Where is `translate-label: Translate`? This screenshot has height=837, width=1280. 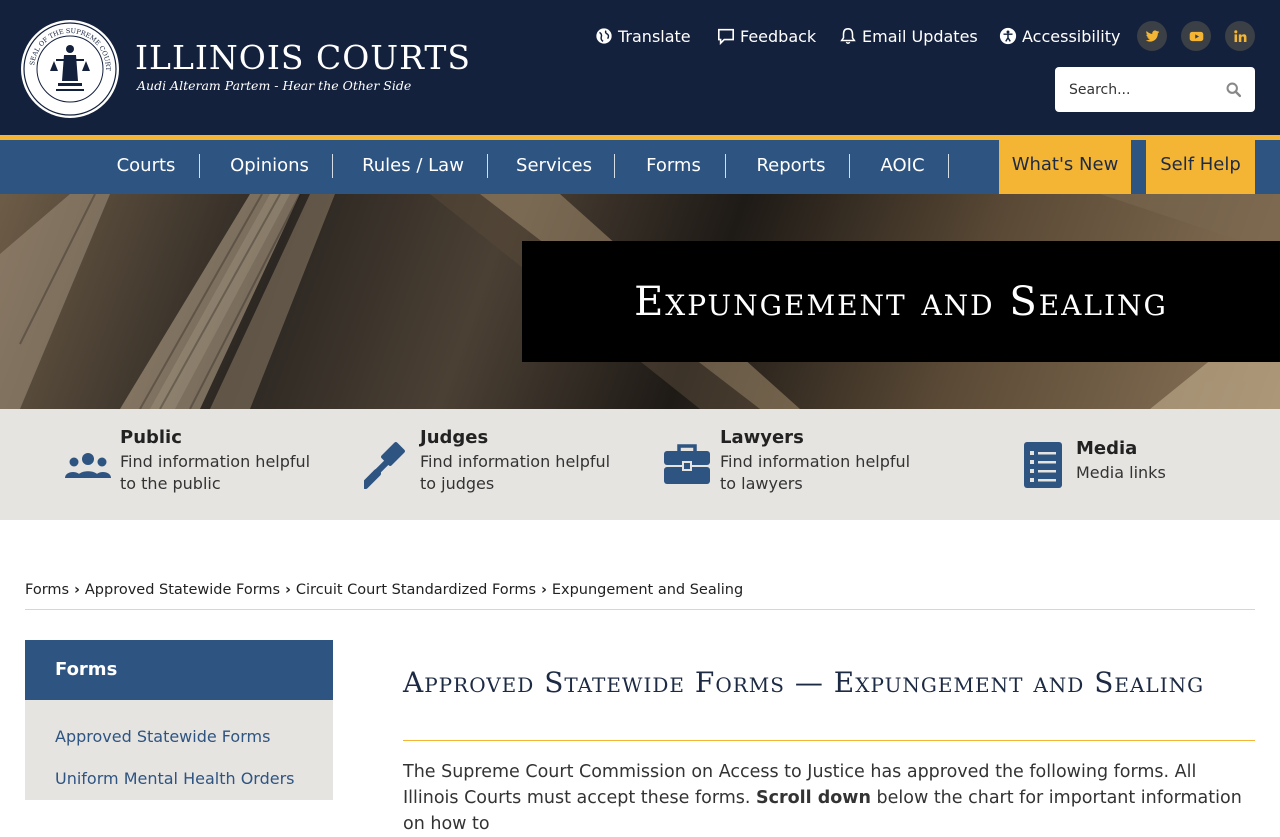
translate-label: Translate is located at coordinates (654, 36).